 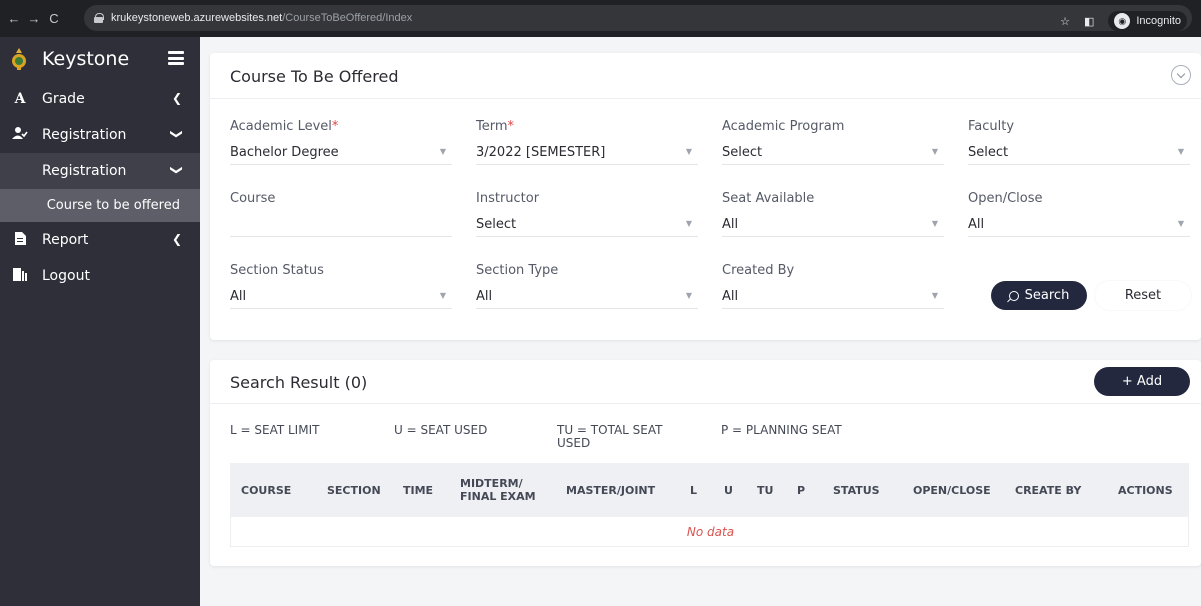 What do you see at coordinates (299, 382) in the screenshot?
I see `results-title: Search Result (0)` at bounding box center [299, 382].